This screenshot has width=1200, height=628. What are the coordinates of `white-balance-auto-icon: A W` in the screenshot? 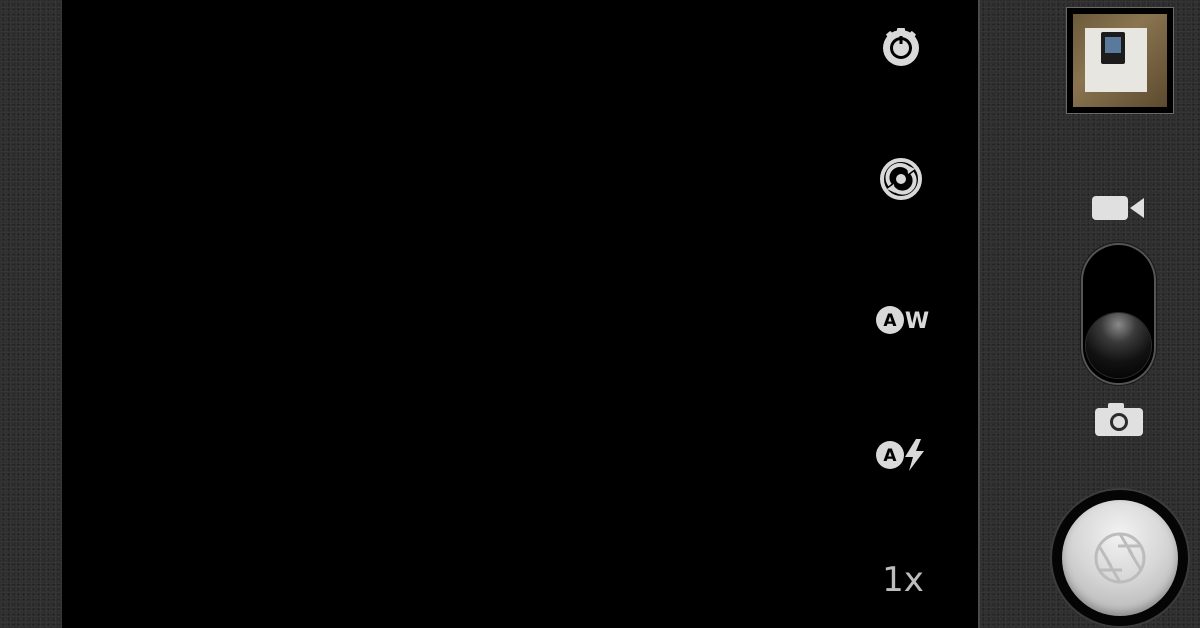 It's located at (902, 320).